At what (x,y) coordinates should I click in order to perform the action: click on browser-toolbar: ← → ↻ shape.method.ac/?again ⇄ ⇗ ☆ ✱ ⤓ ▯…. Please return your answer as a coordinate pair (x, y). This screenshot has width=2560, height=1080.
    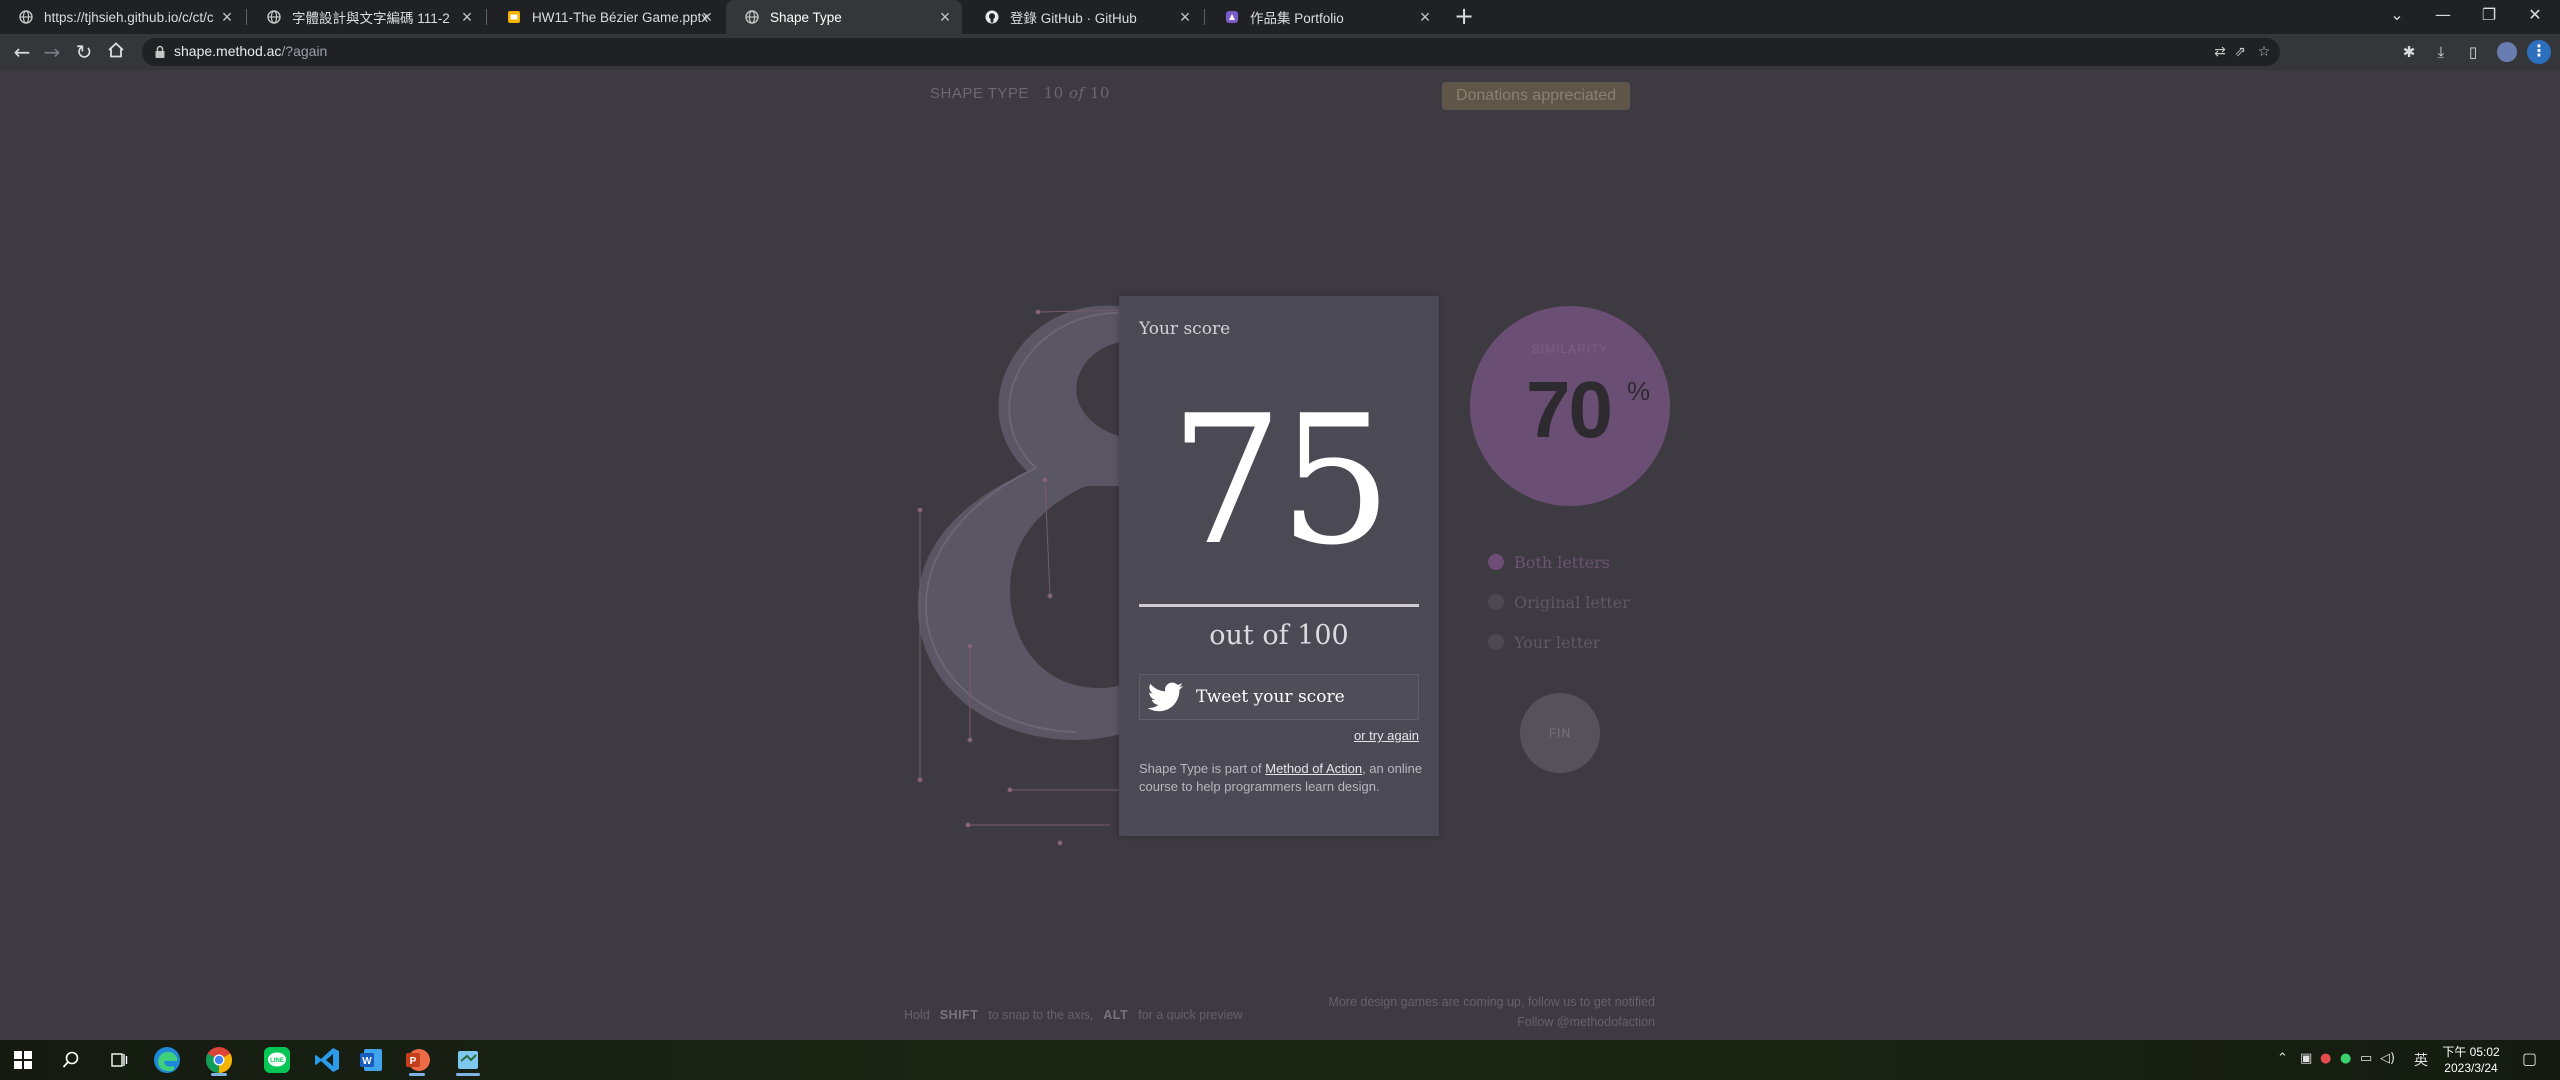
    Looking at the image, I should click on (1280, 52).